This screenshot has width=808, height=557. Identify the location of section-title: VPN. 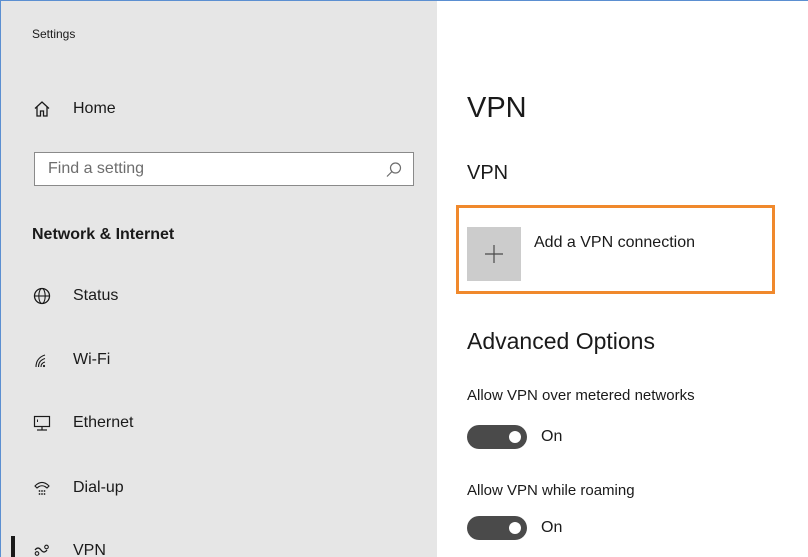
(488, 173).